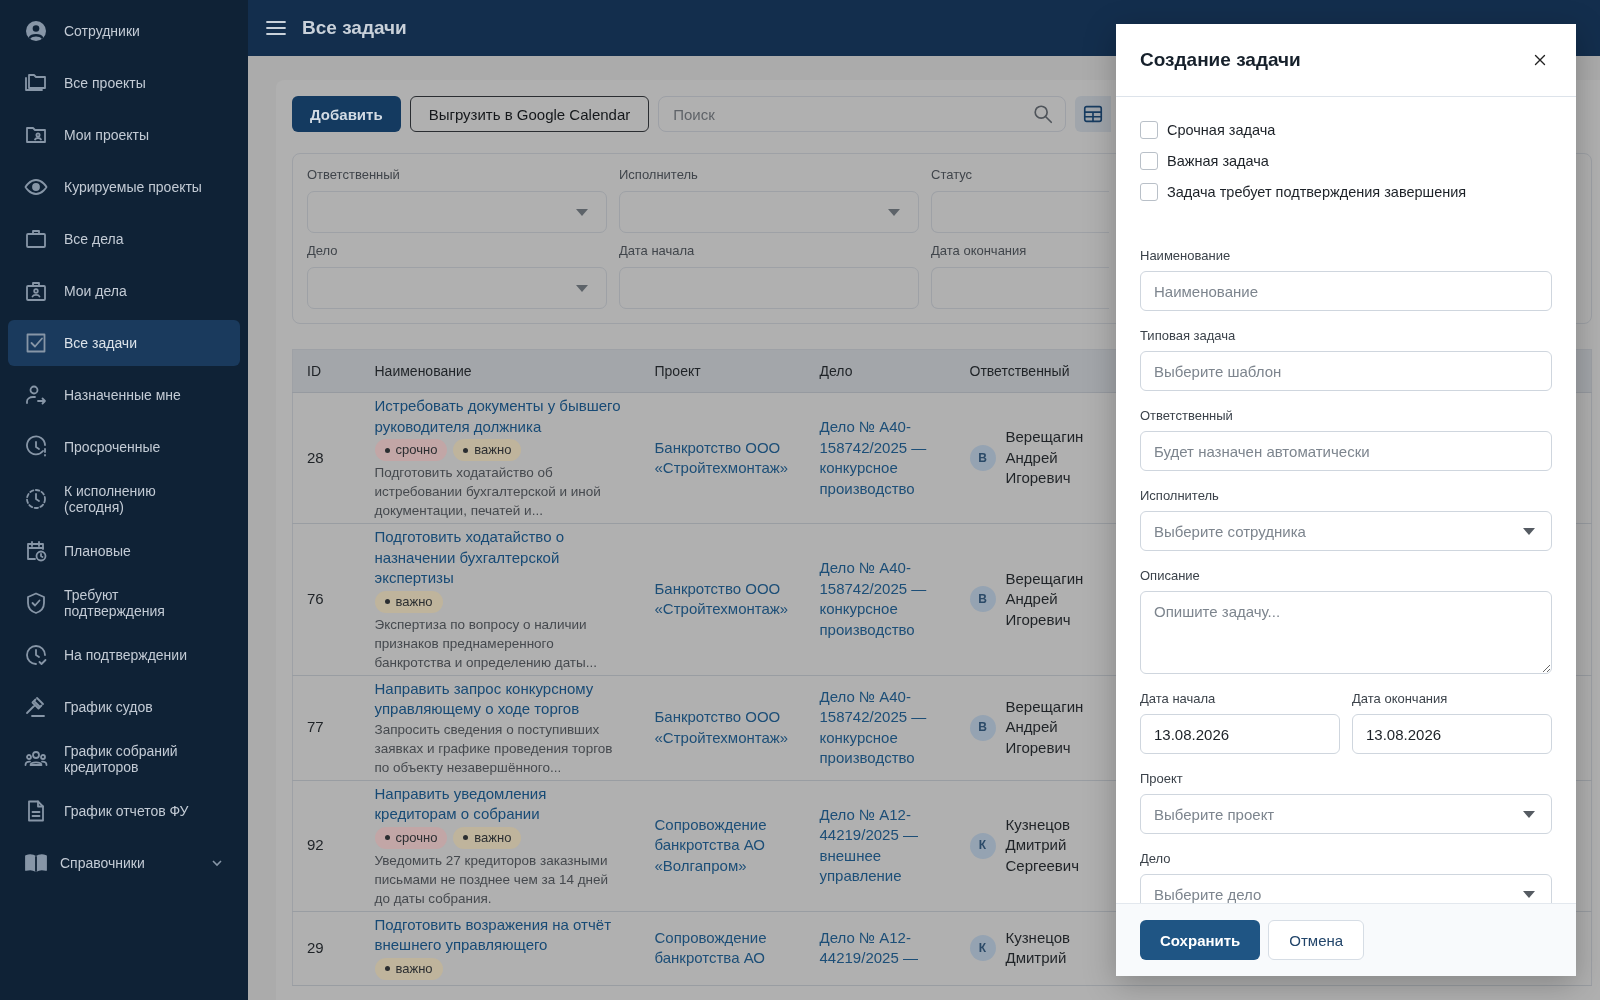 Image resolution: width=1600 pixels, height=1000 pixels. Describe the element at coordinates (124, 863) in the screenshot. I see `sidebar-item: Справочники` at that location.